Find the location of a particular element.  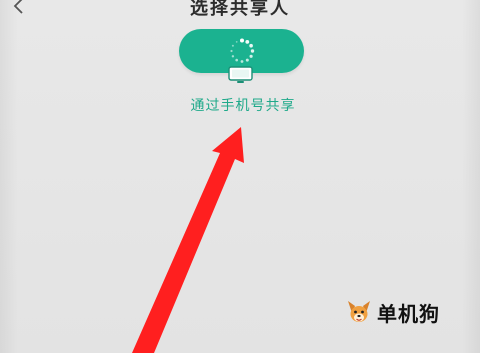

dog-logo-icon is located at coordinates (359, 311).